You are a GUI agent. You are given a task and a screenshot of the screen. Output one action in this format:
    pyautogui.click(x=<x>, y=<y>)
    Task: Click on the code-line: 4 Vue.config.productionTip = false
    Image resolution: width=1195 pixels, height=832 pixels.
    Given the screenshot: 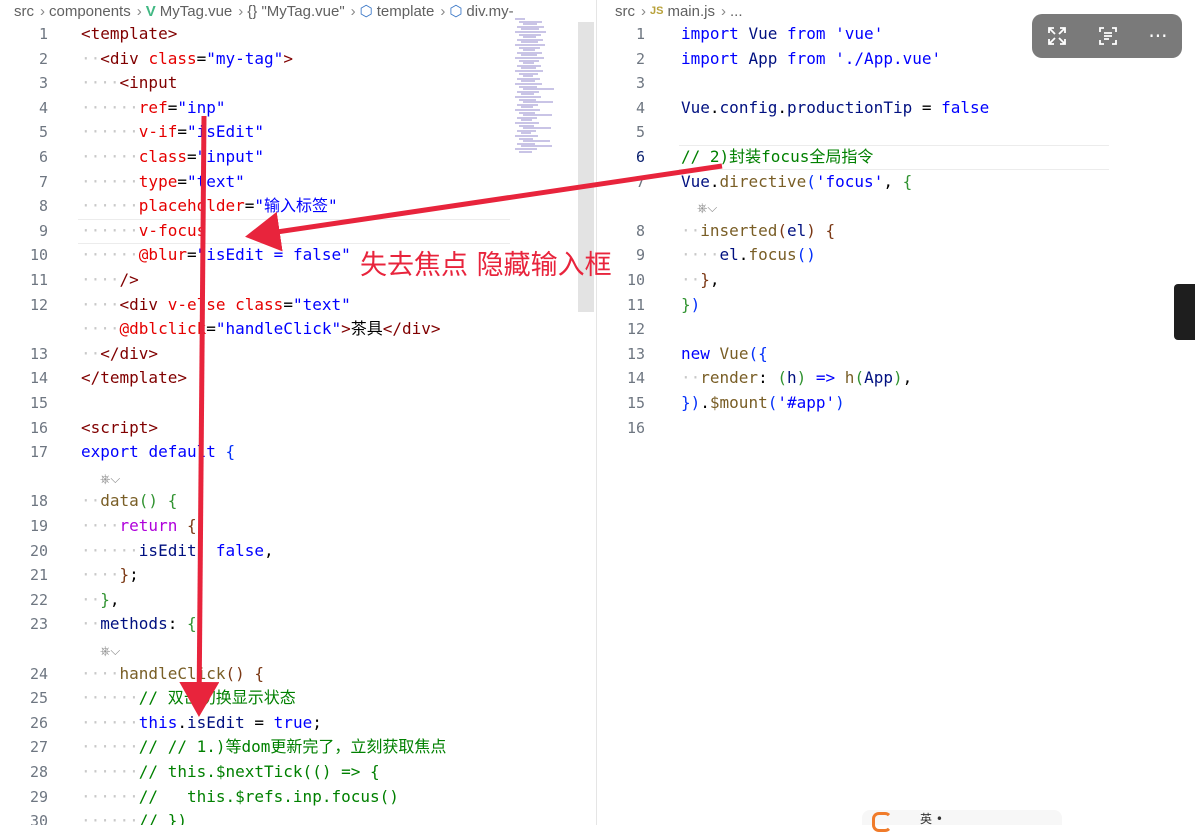 What is the action you would take?
    pyautogui.click(x=896, y=108)
    